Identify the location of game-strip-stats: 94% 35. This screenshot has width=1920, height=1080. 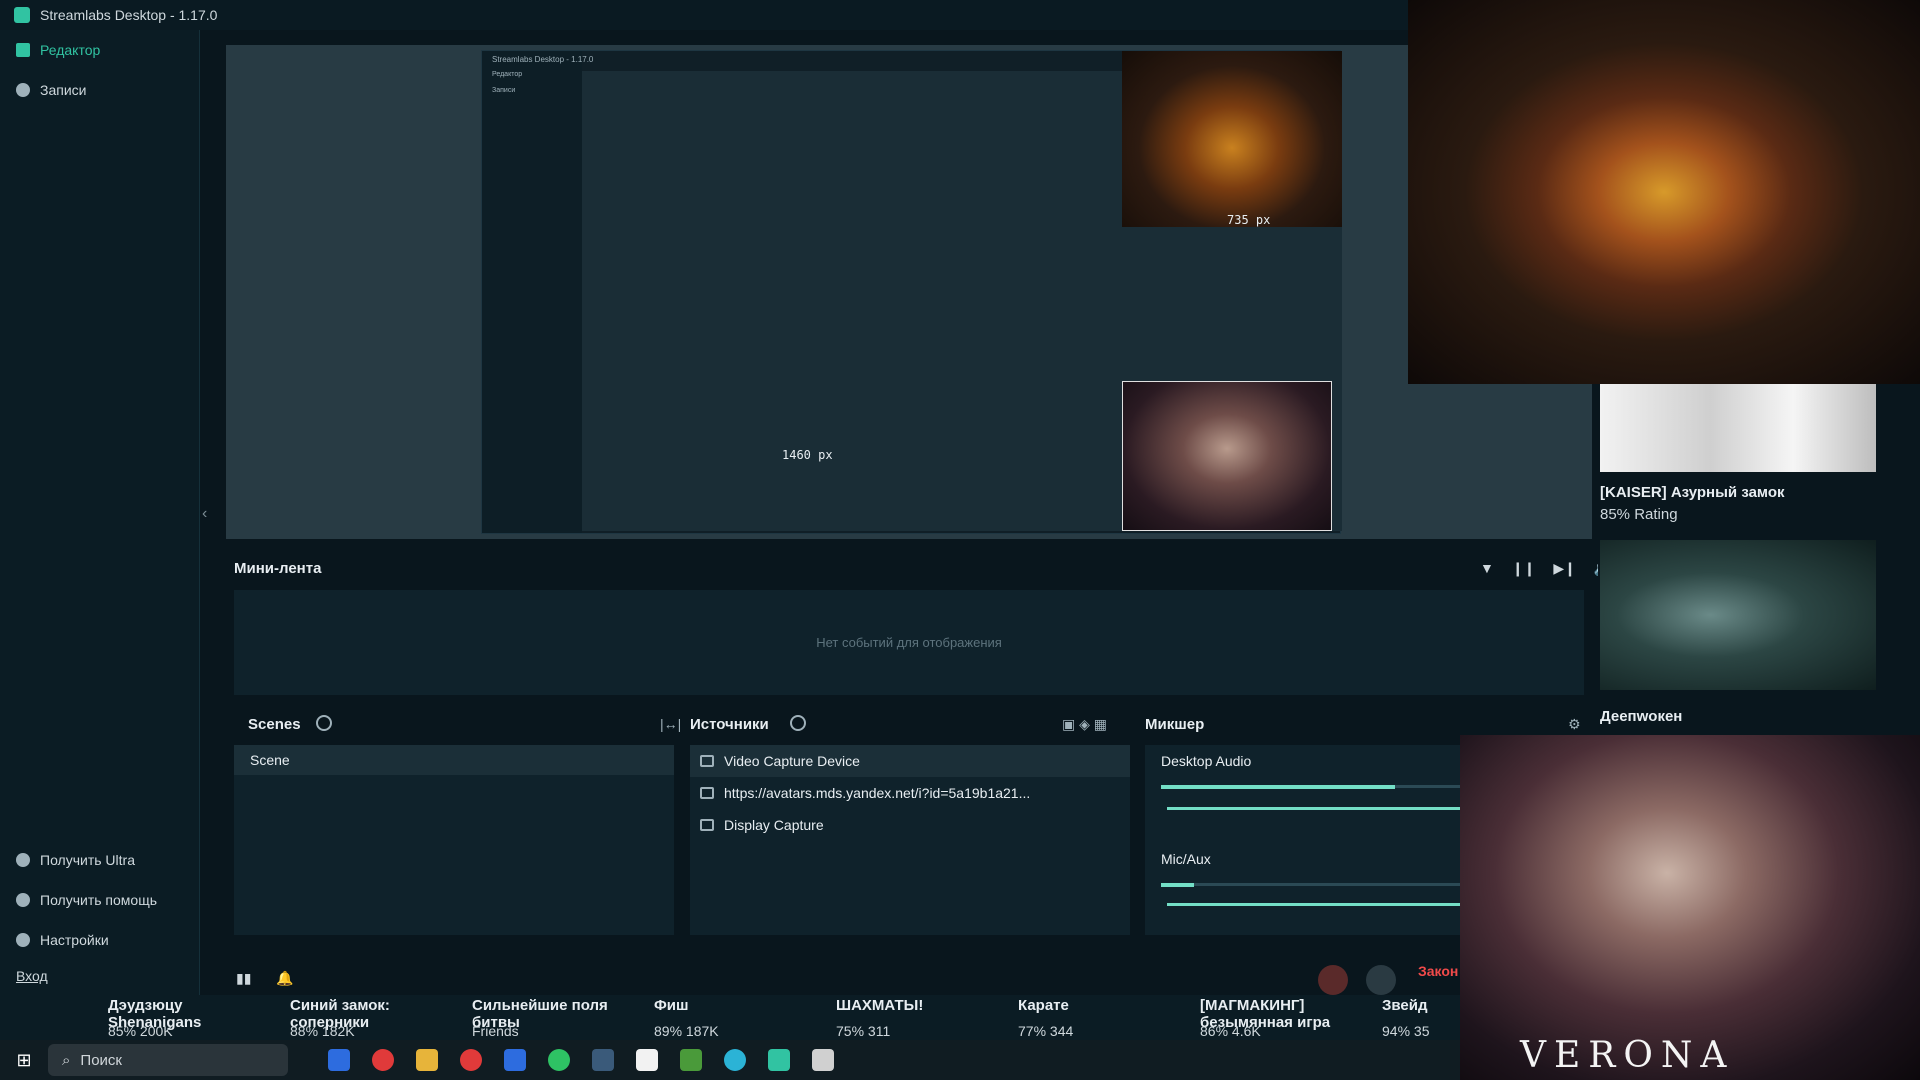
(1406, 1031).